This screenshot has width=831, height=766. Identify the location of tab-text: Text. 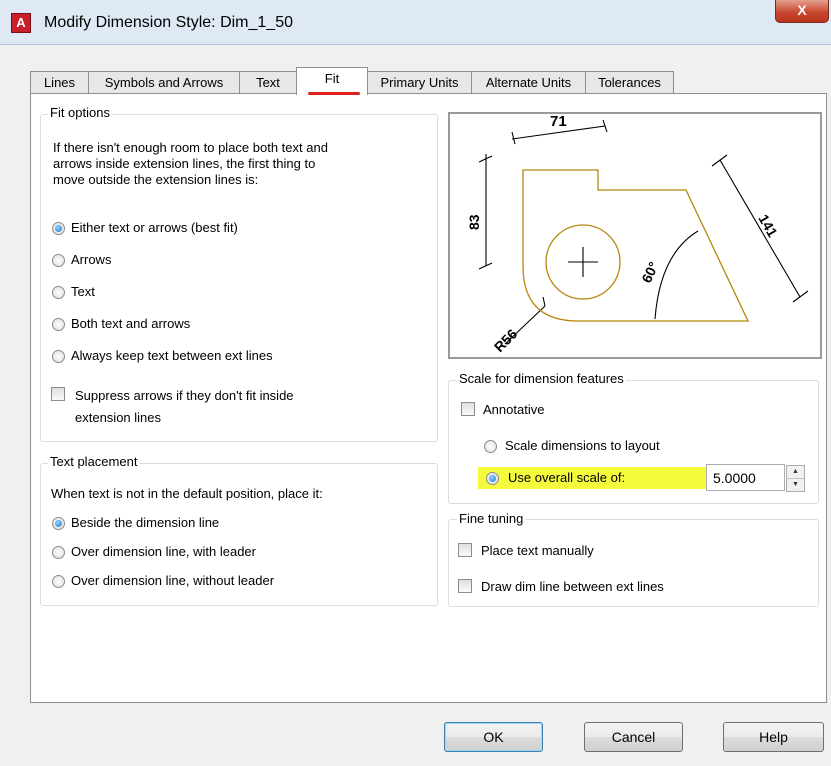
(268, 82).